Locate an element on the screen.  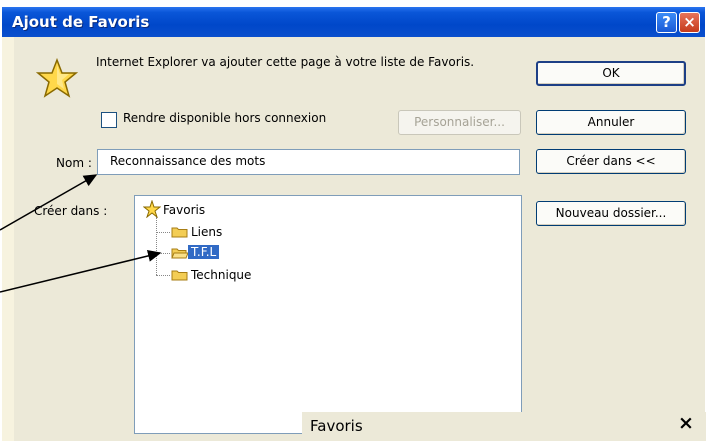
annotation-arrows is located at coordinates (81, 233).